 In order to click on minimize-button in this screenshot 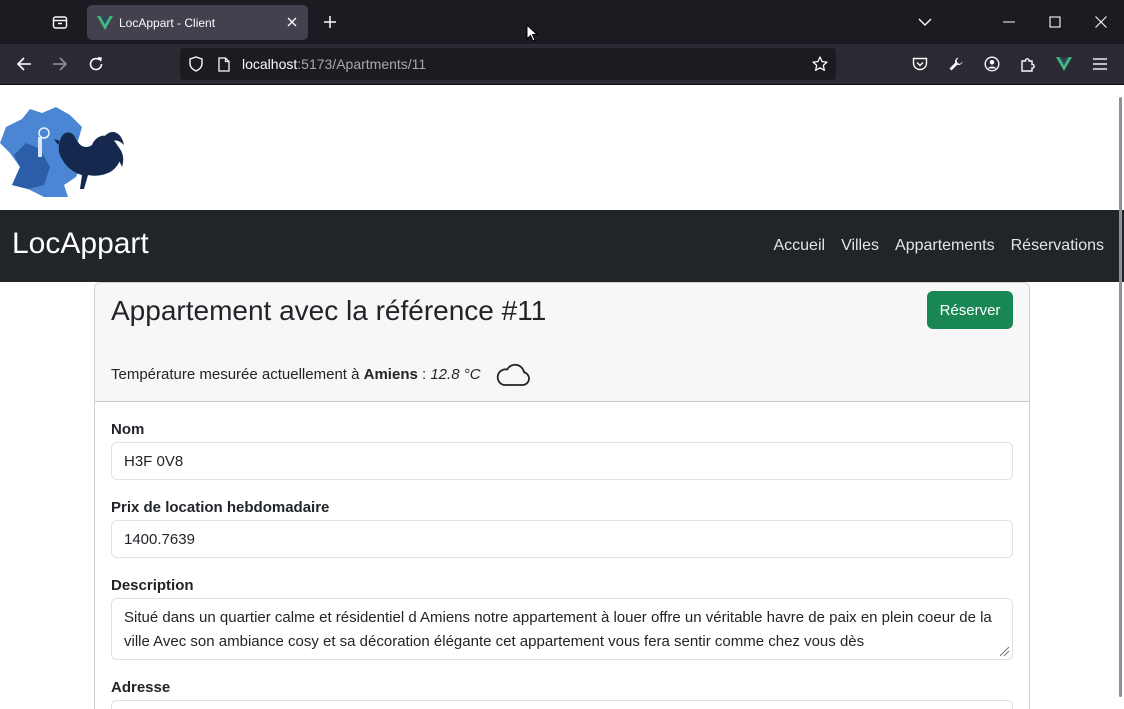, I will do `click(1009, 22)`.